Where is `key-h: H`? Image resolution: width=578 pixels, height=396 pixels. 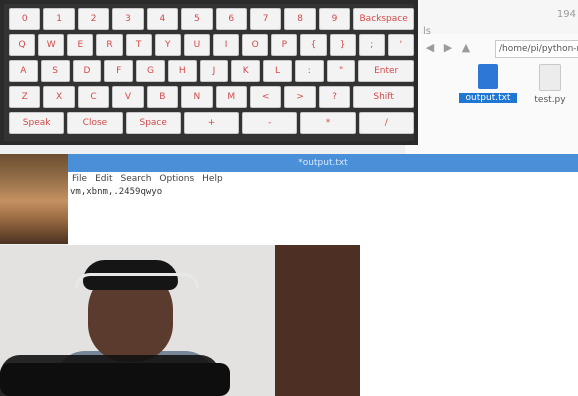 key-h: H is located at coordinates (182, 71).